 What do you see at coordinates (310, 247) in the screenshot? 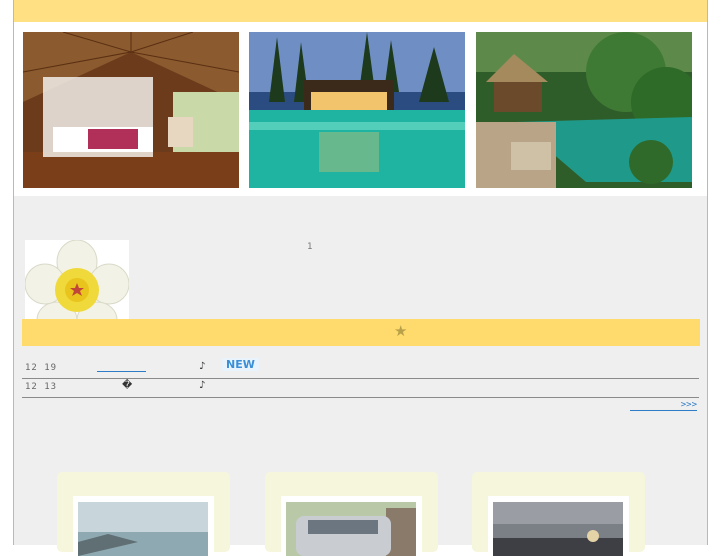
I see `intro-number: 1` at bounding box center [310, 247].